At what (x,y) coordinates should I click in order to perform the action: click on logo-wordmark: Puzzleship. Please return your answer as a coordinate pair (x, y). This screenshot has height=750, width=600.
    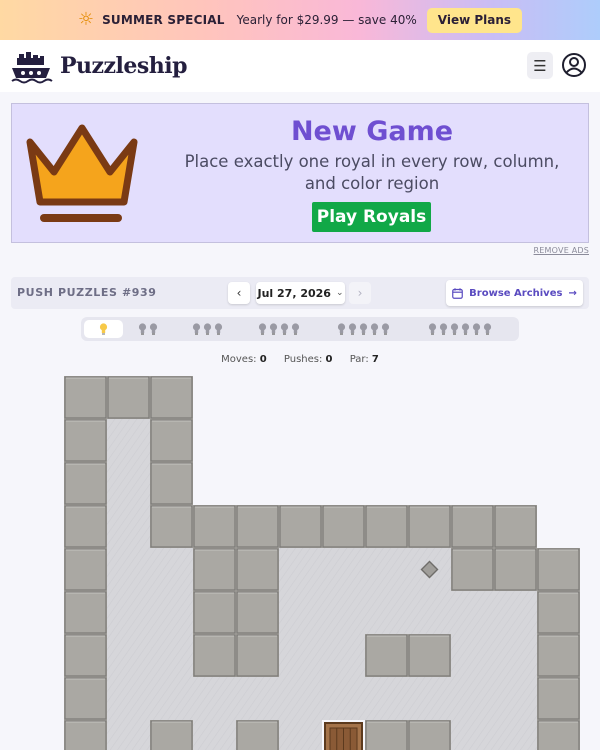
    Looking at the image, I should click on (124, 66).